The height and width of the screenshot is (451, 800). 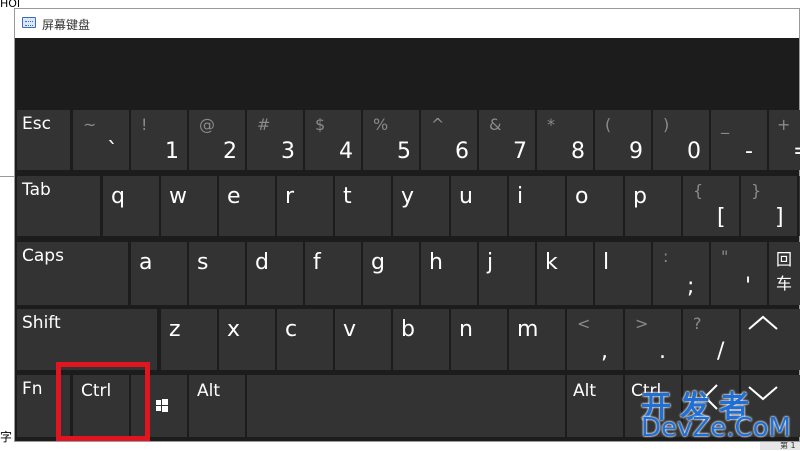 I want to click on key-1: ! 1, so click(x=159, y=140).